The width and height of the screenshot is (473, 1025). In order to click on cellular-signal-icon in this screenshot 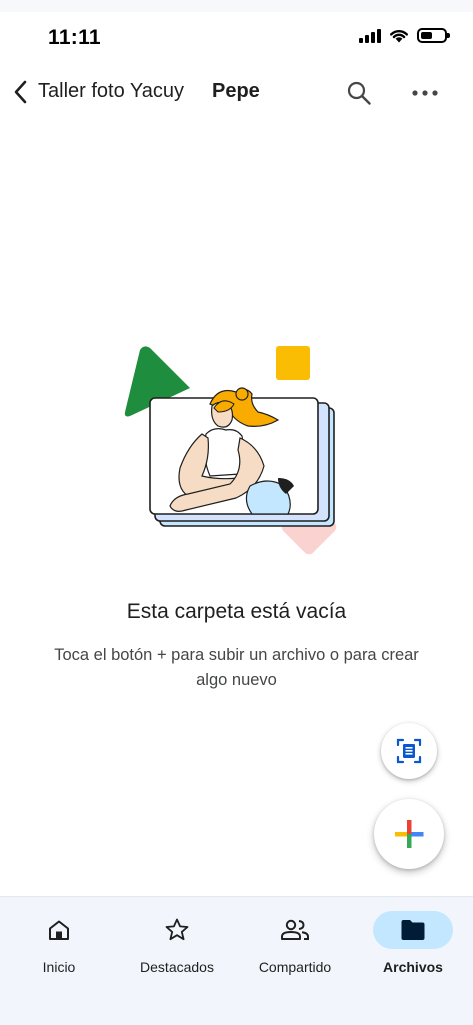, I will do `click(370, 35)`.